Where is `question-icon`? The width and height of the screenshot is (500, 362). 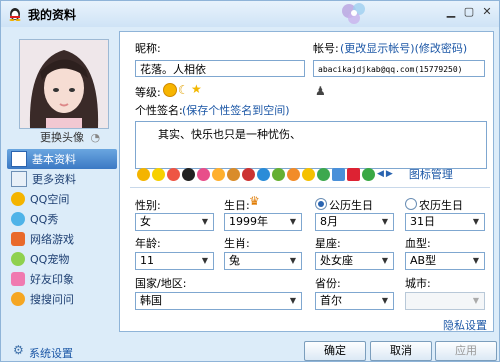
question-icon is located at coordinates (18, 299).